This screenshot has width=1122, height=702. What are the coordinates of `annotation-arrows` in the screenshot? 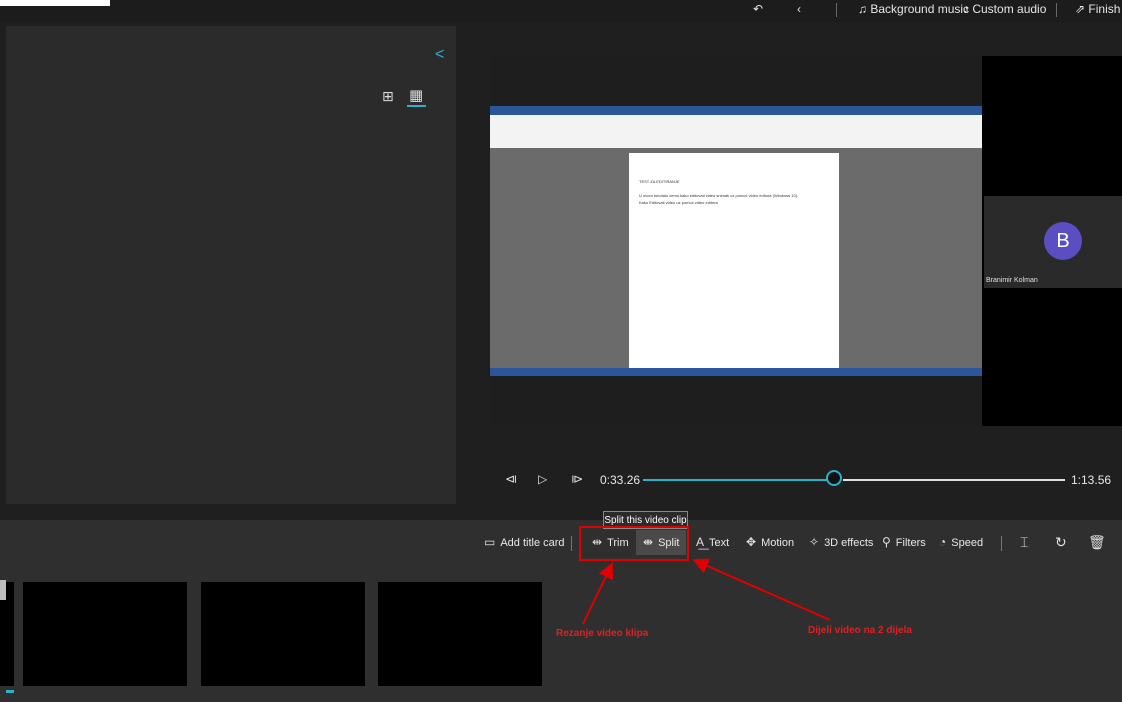 It's located at (706, 591).